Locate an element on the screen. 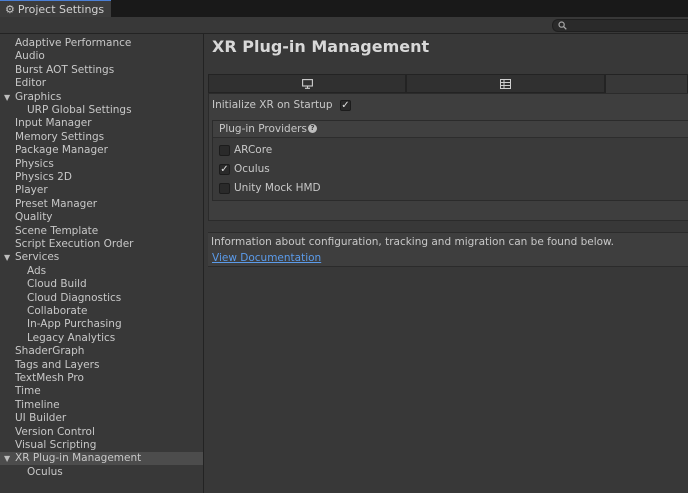 The image size is (688, 493). sidebar-item: Oculus is located at coordinates (101, 472).